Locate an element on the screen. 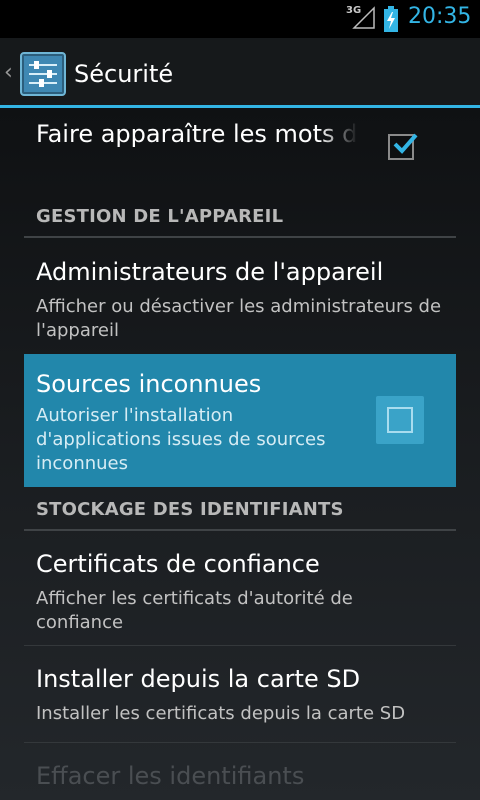 The height and width of the screenshot is (800, 480). section-header-label: STOCKAGE DES IDENTIFIANTS is located at coordinates (190, 509).